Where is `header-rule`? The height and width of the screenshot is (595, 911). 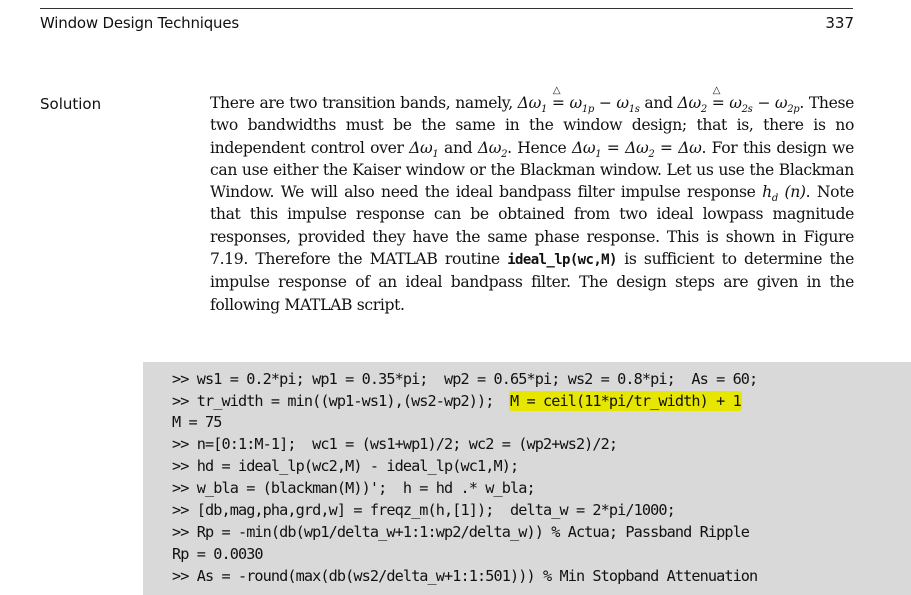 header-rule is located at coordinates (446, 8).